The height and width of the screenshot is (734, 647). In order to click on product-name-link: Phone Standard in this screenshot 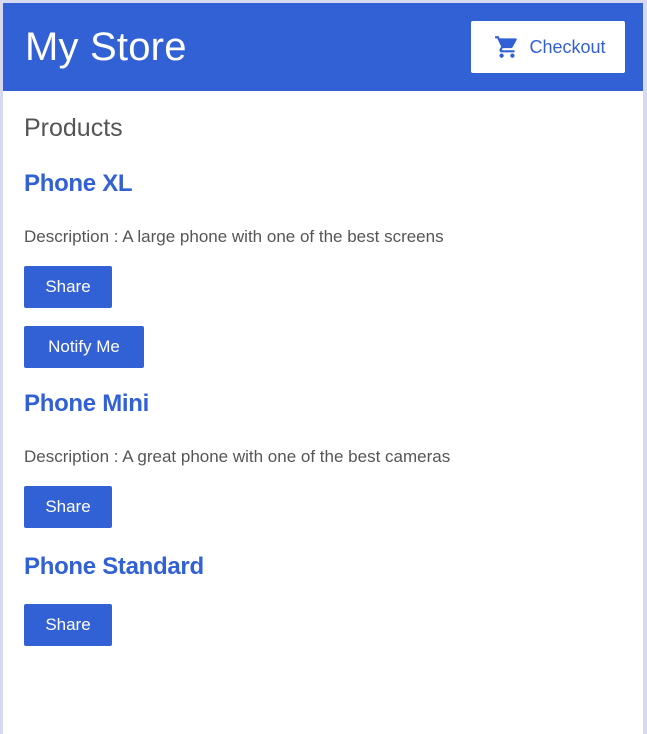, I will do `click(114, 567)`.